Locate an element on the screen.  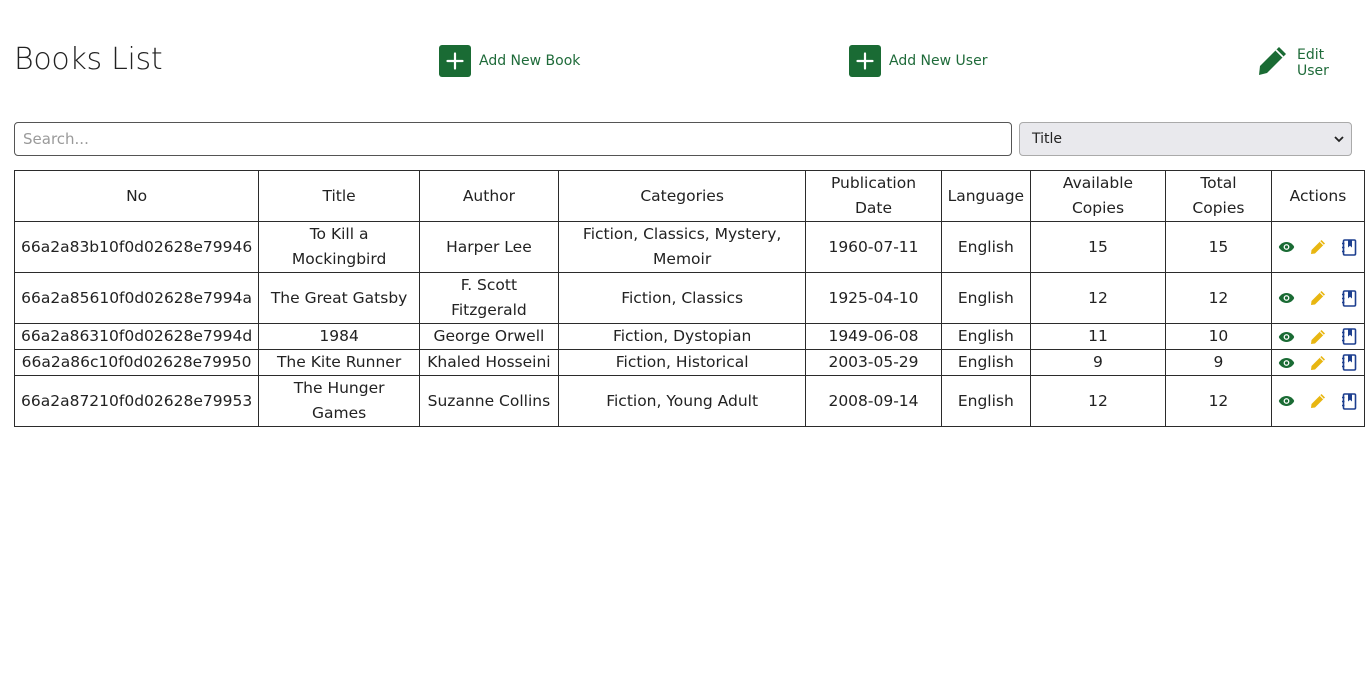
cell-title: The Hunger Games is located at coordinates (339, 401).